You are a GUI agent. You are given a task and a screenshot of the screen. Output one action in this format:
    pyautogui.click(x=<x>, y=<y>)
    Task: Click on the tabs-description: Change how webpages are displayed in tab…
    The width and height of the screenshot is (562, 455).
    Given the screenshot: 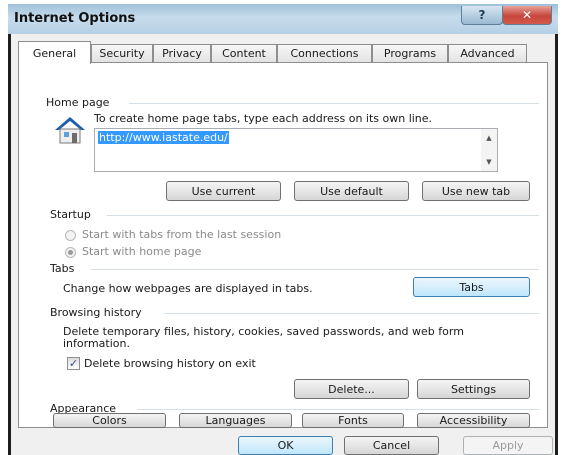 What is the action you would take?
    pyautogui.click(x=188, y=288)
    